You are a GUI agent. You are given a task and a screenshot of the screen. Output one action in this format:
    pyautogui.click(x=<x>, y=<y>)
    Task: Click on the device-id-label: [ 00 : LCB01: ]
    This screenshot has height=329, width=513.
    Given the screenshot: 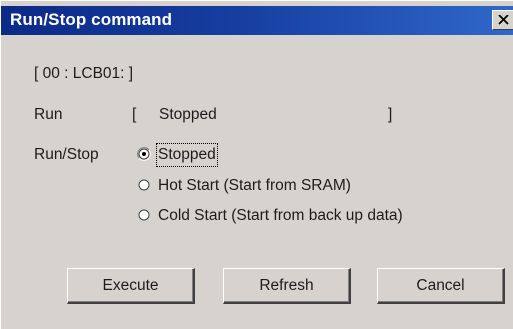 What is the action you would take?
    pyautogui.click(x=84, y=73)
    